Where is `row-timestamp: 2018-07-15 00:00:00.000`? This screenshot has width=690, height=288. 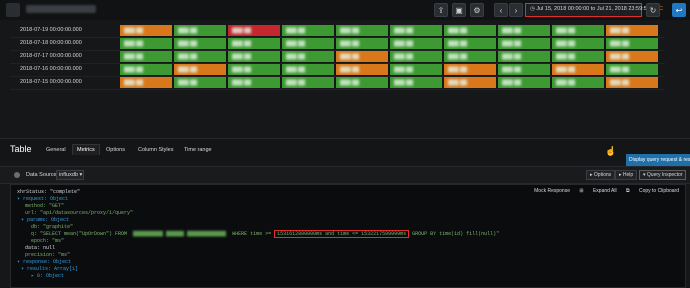
row-timestamp: 2018-07-15 00:00:00.000 is located at coordinates (51, 82).